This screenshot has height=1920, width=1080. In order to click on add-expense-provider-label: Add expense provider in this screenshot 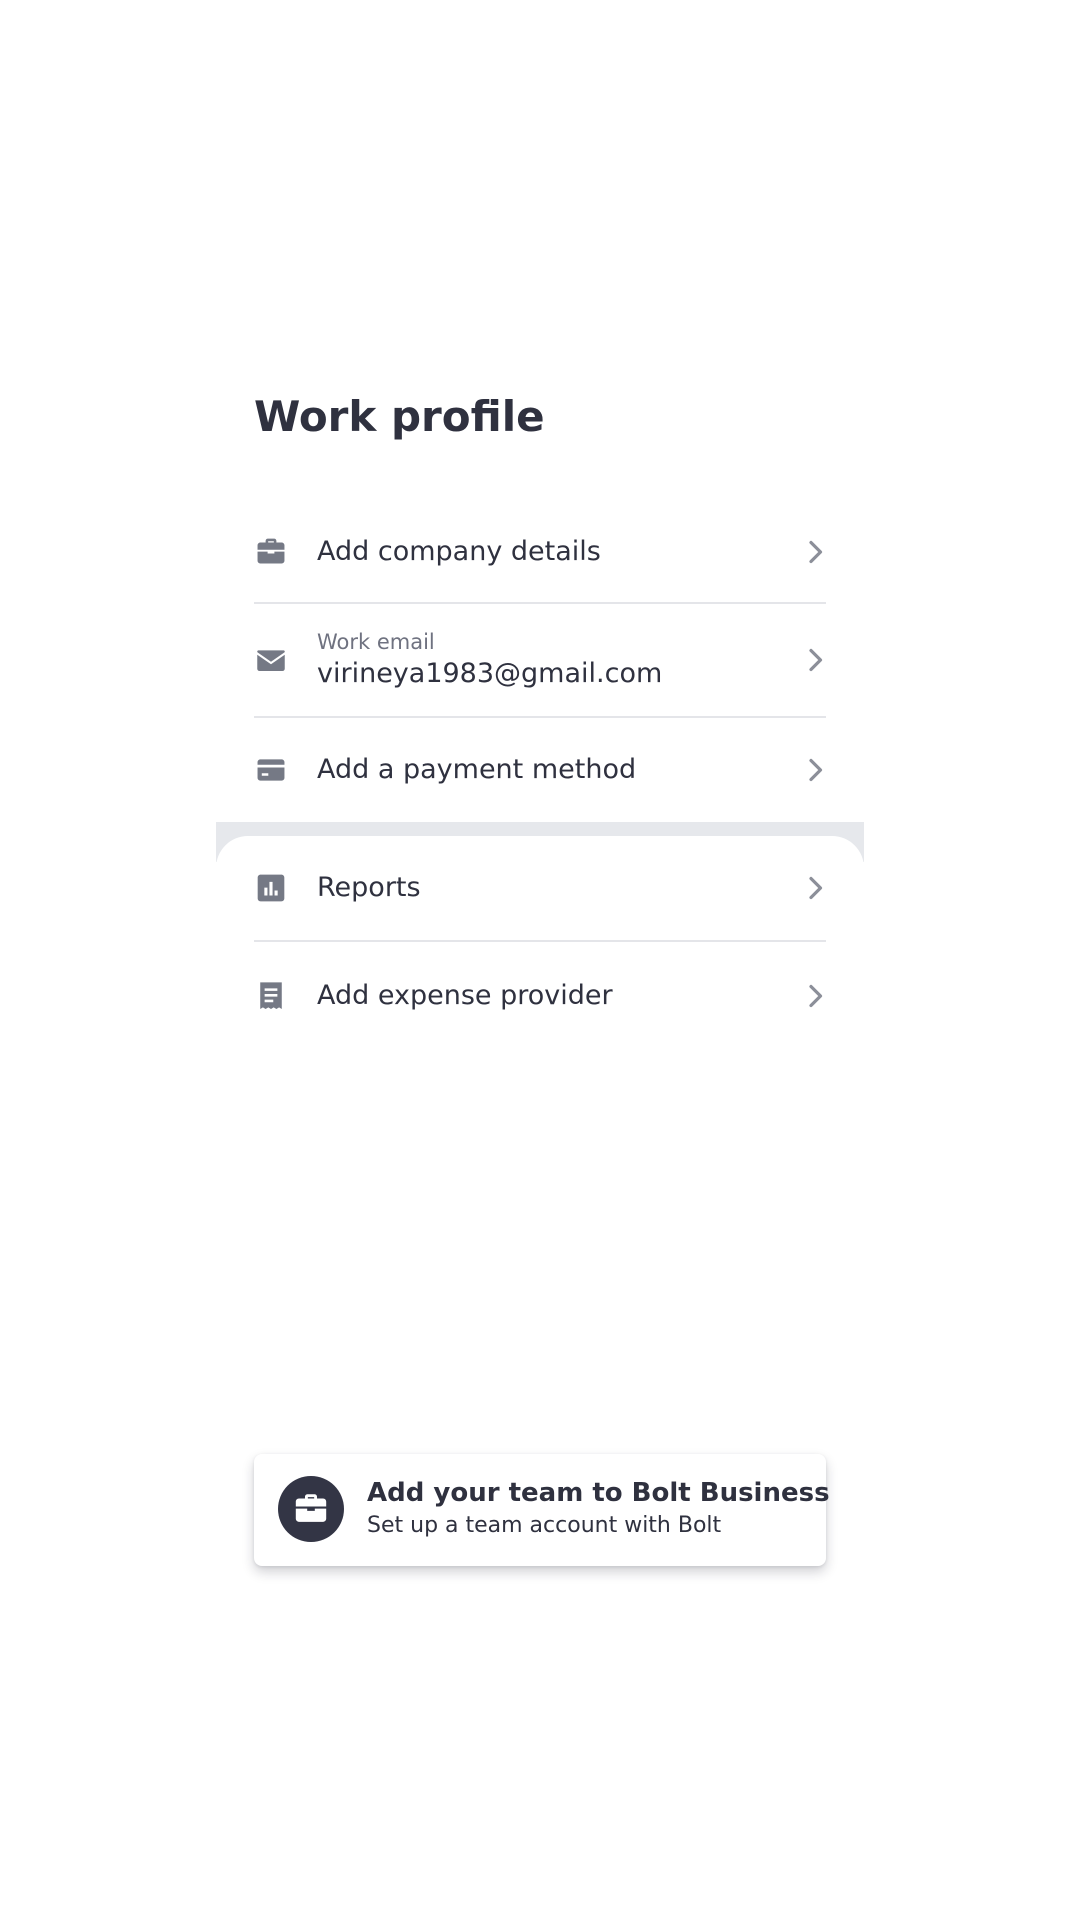, I will do `click(465, 995)`.